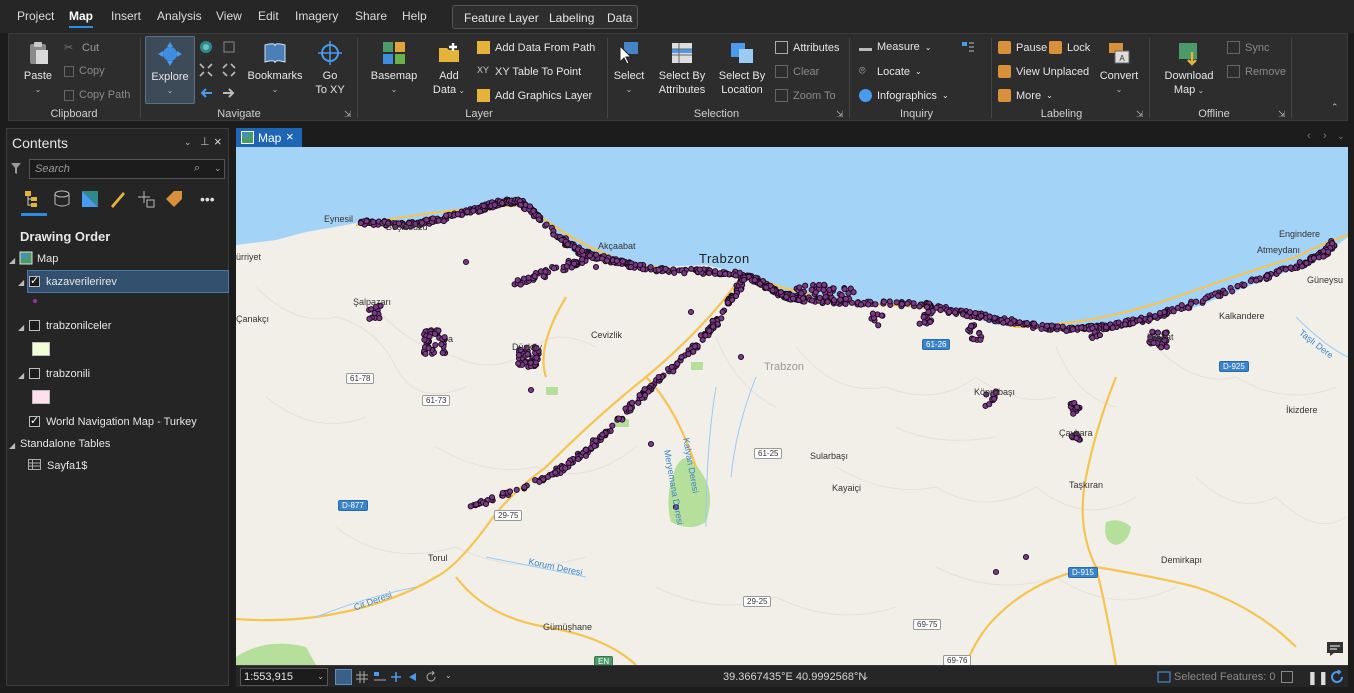 Image resolution: width=1354 pixels, height=693 pixels. I want to click on more-button: More ⌄, so click(1025, 95).